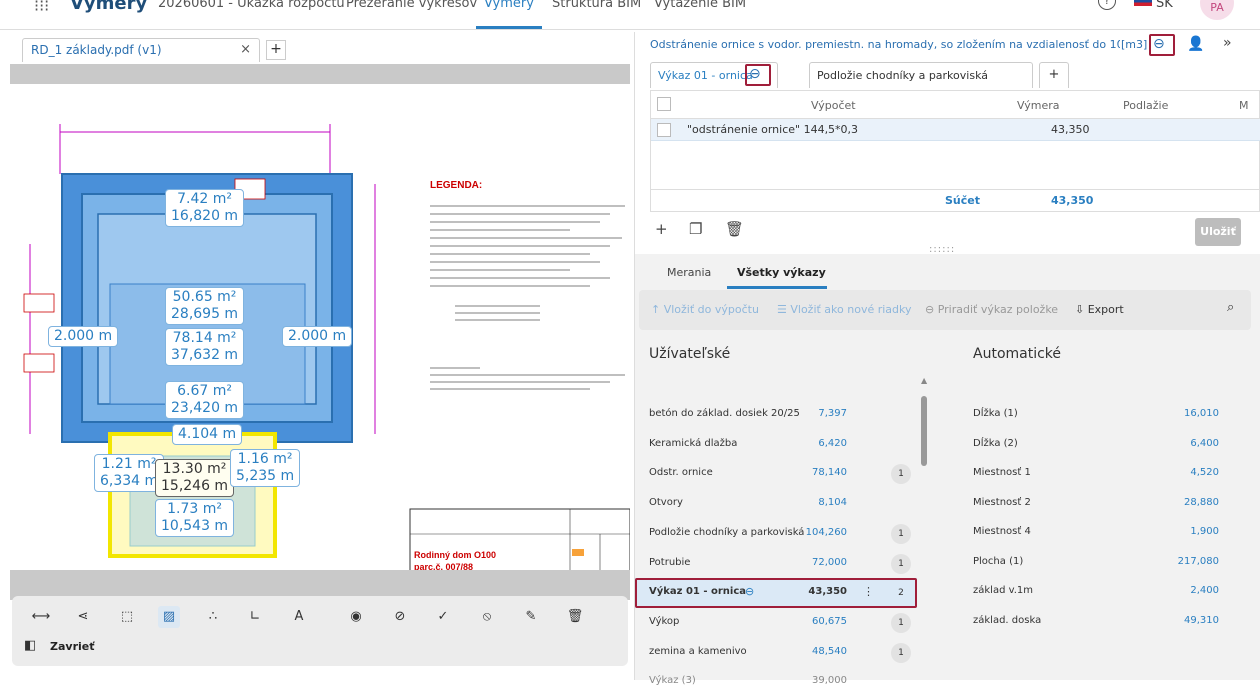 Image resolution: width=1260 pixels, height=697 pixels. Describe the element at coordinates (195, 518) in the screenshot. I see `measure-label: 1.73 m² 10,543 m` at that location.